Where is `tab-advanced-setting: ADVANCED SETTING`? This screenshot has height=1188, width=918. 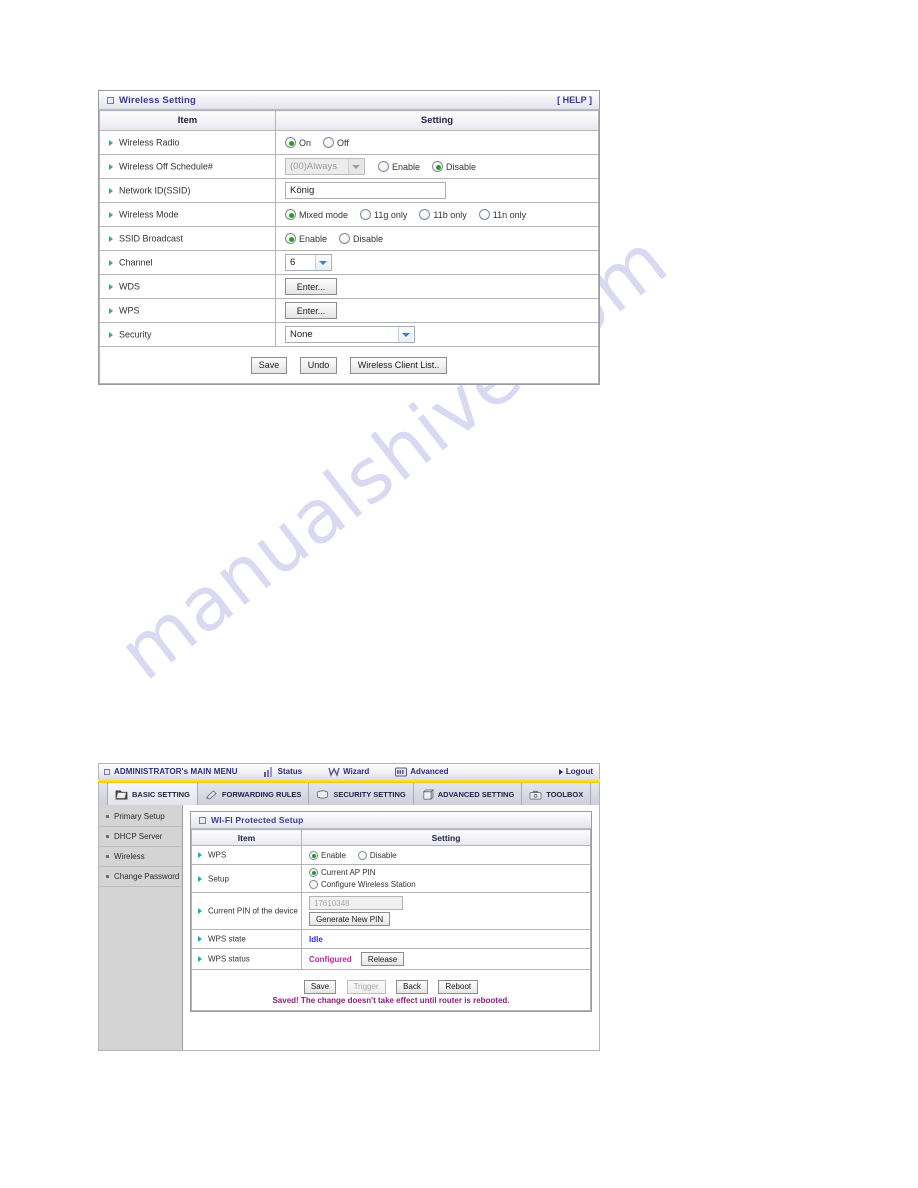 tab-advanced-setting: ADVANCED SETTING is located at coordinates (468, 794).